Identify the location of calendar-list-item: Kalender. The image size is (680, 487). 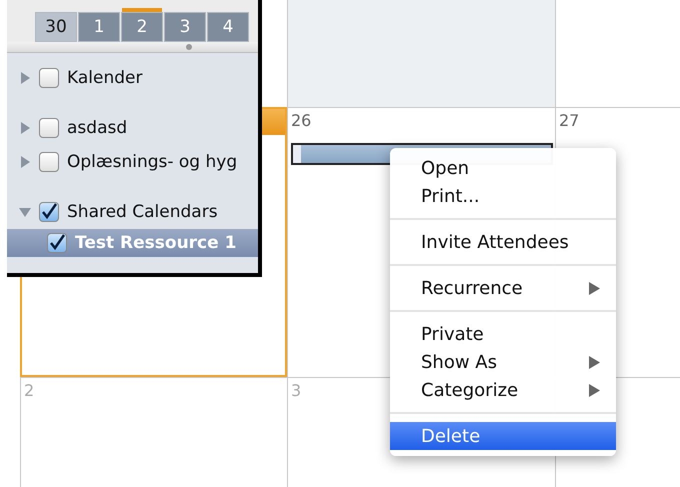
(132, 78).